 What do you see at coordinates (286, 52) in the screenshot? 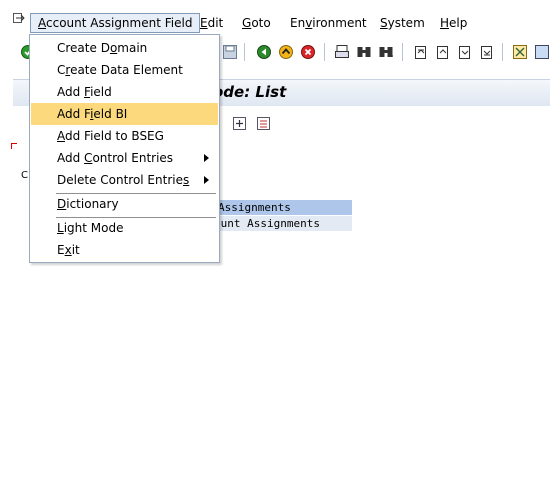
I see `exit-icon` at bounding box center [286, 52].